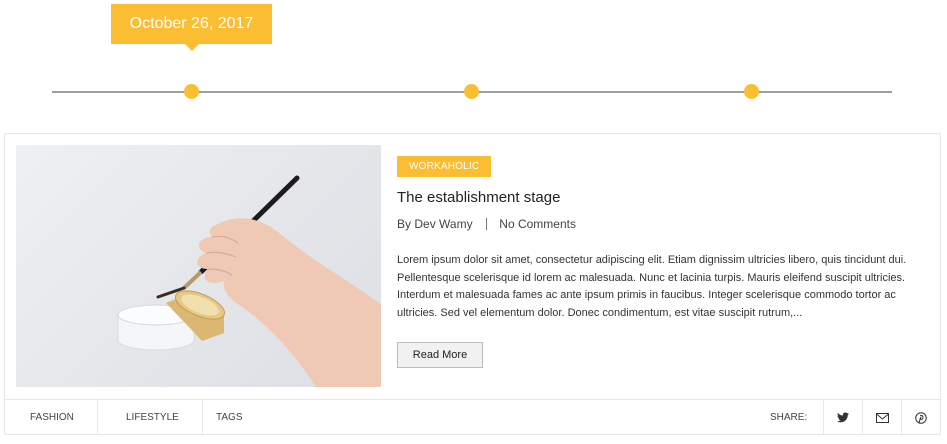 The width and height of the screenshot is (947, 444). I want to click on brush-and-jar-illustration, so click(249, 281).